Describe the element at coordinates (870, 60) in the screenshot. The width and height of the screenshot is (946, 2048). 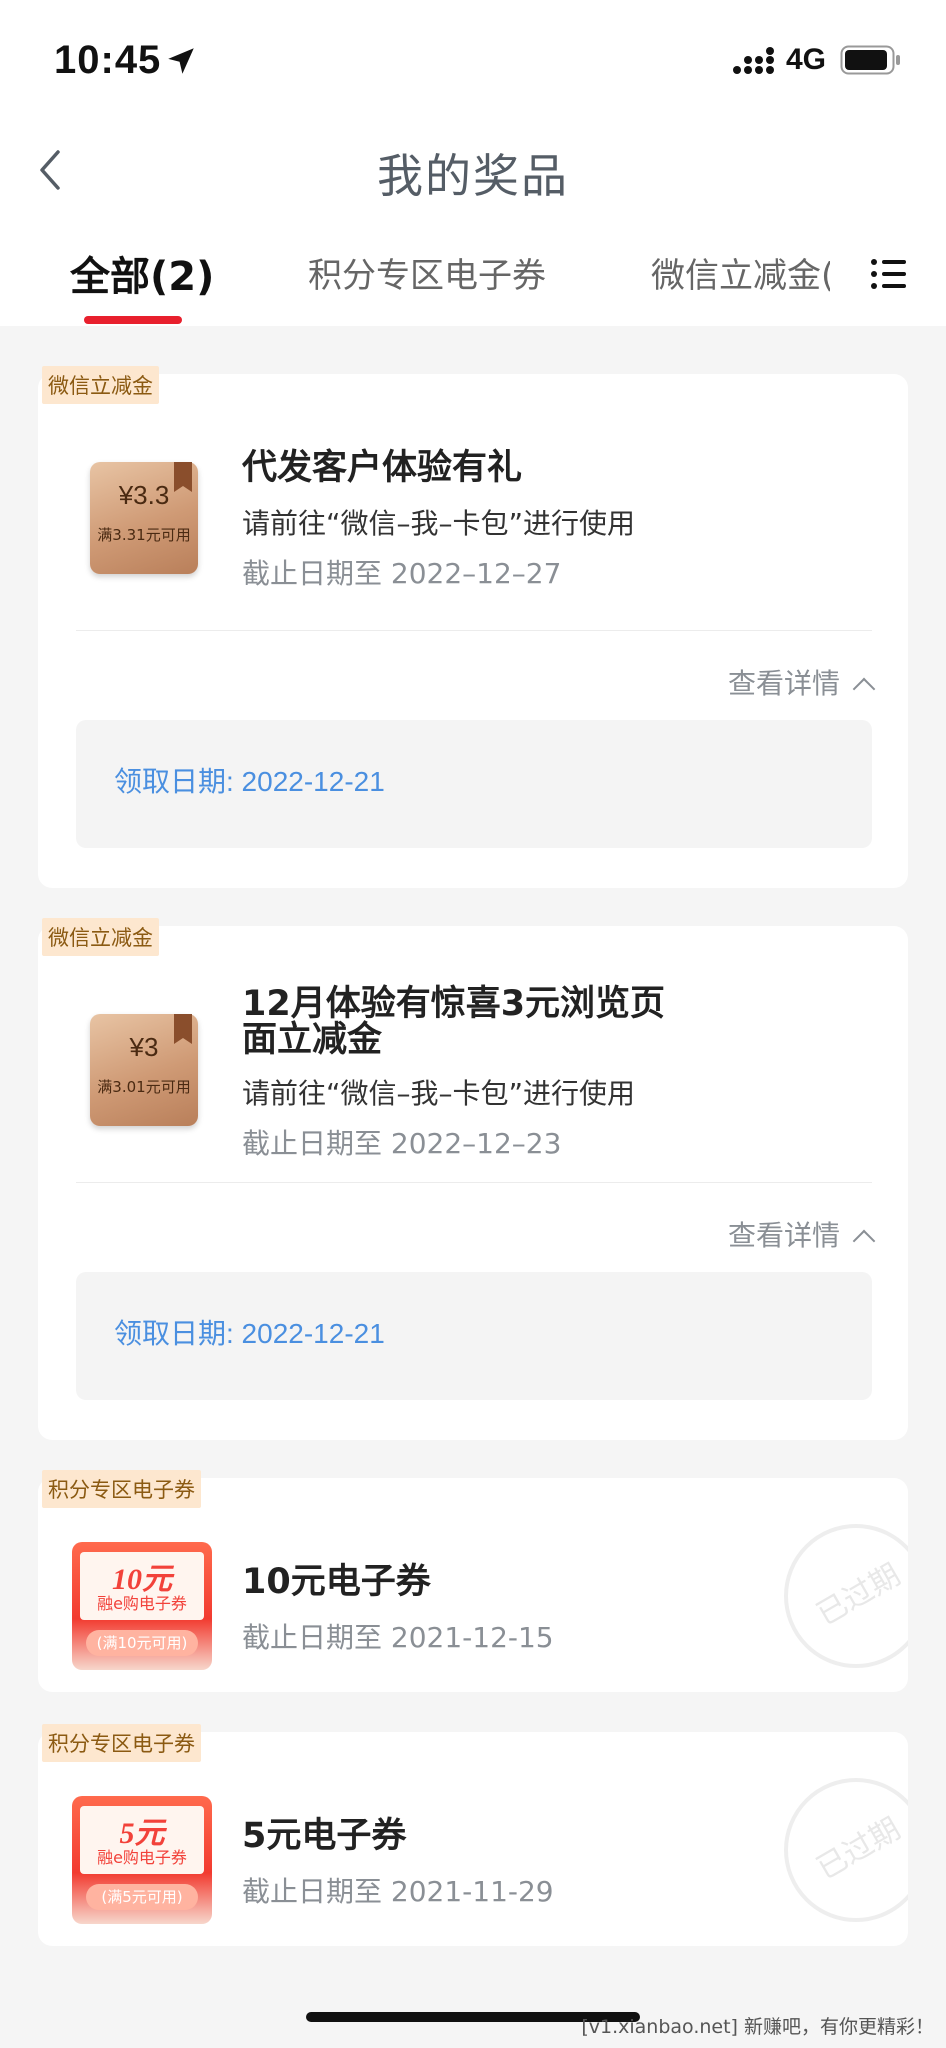
I see `battery-icon` at that location.